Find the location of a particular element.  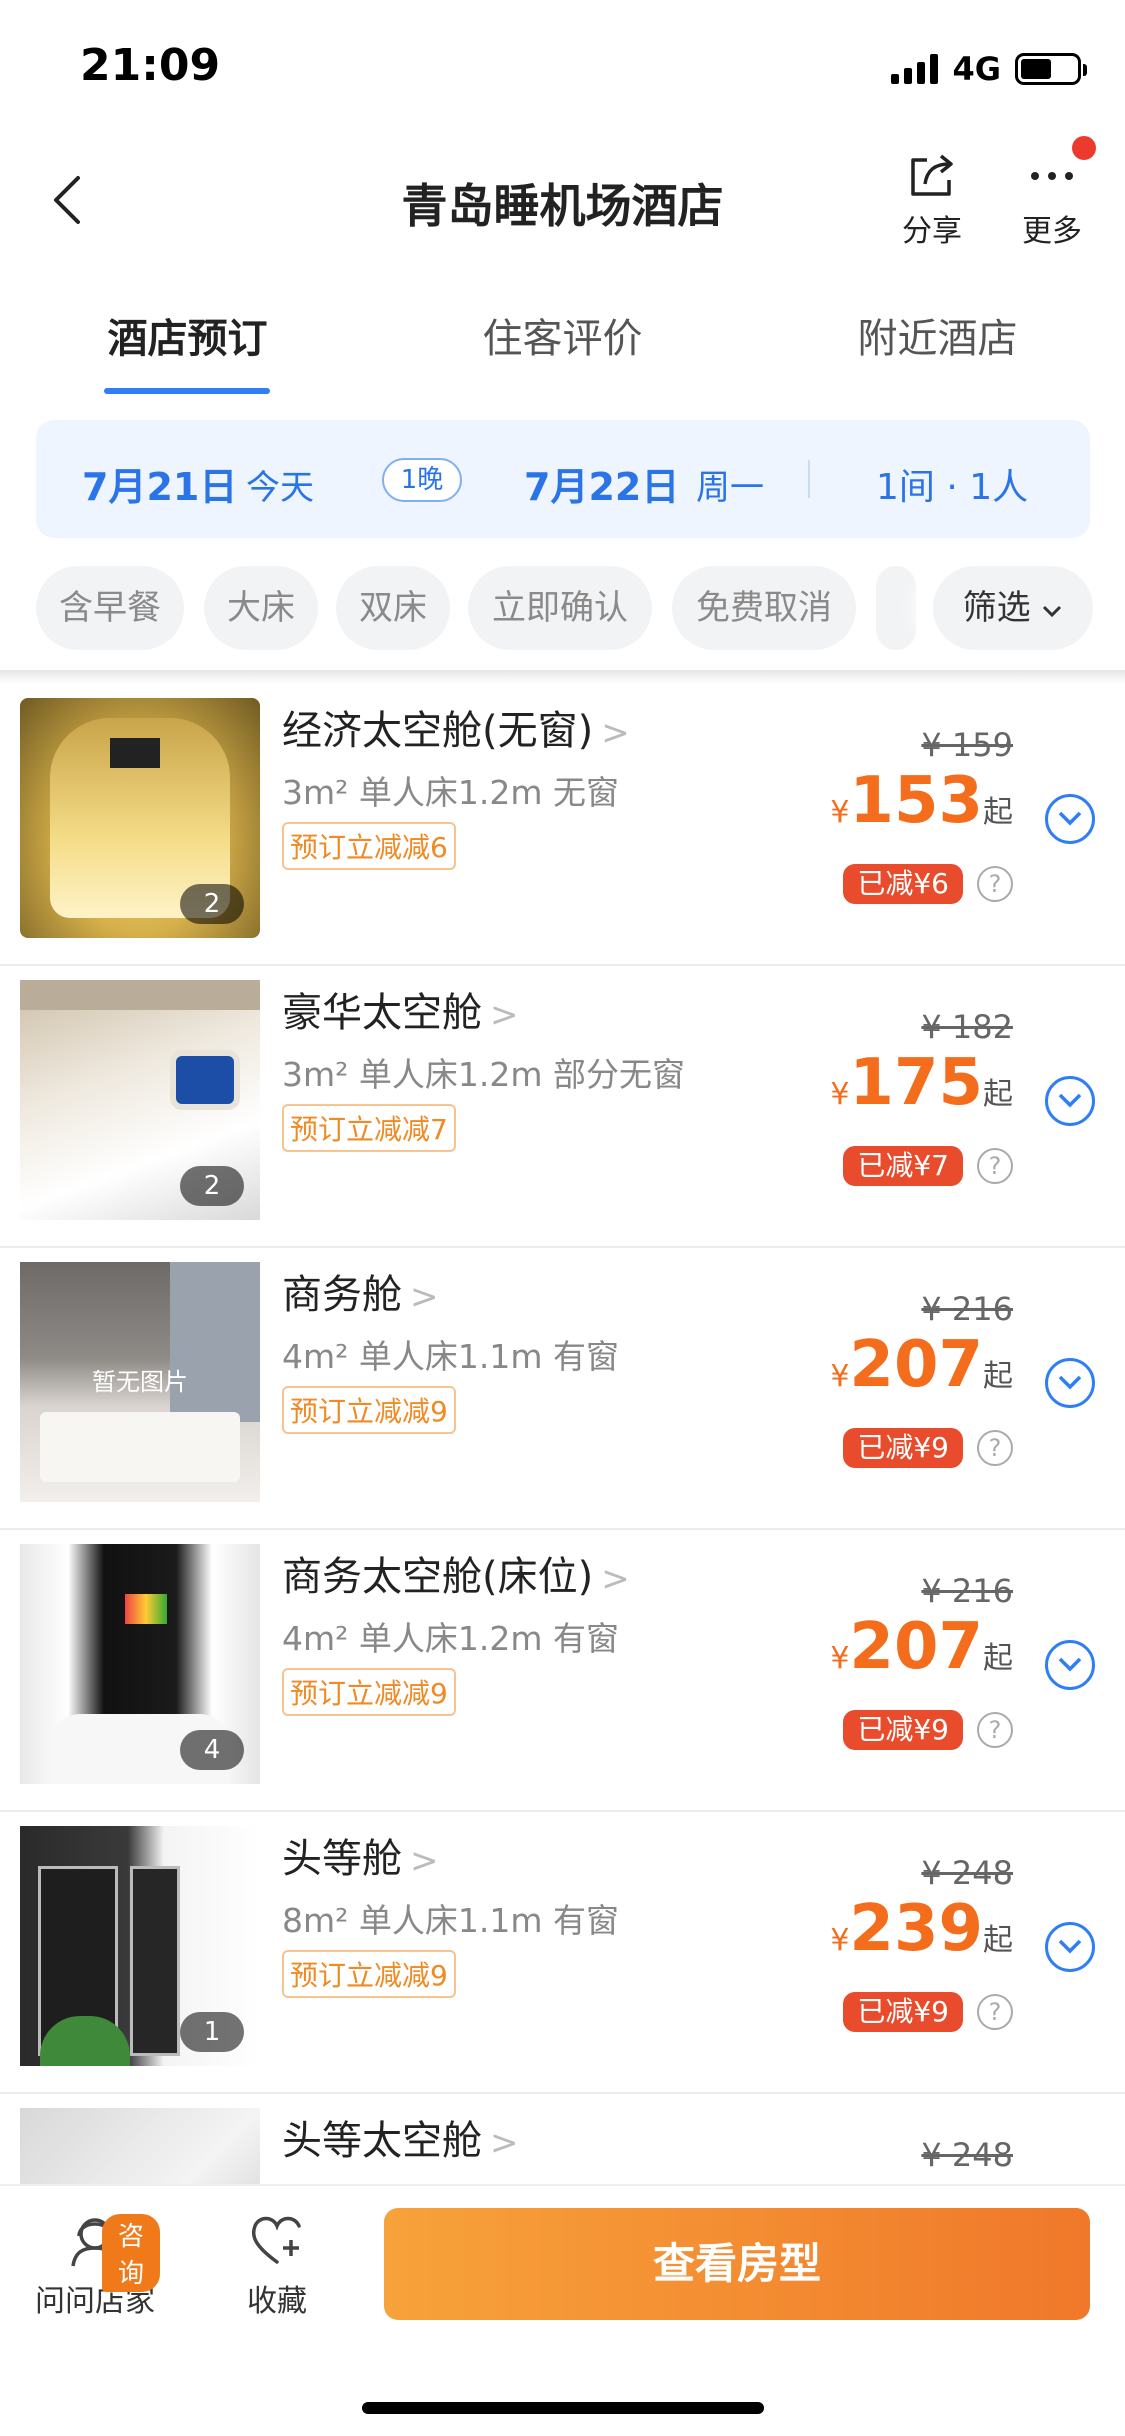

room-desc: 8m² 单人床1.1m 有窗 is located at coordinates (450, 1920).